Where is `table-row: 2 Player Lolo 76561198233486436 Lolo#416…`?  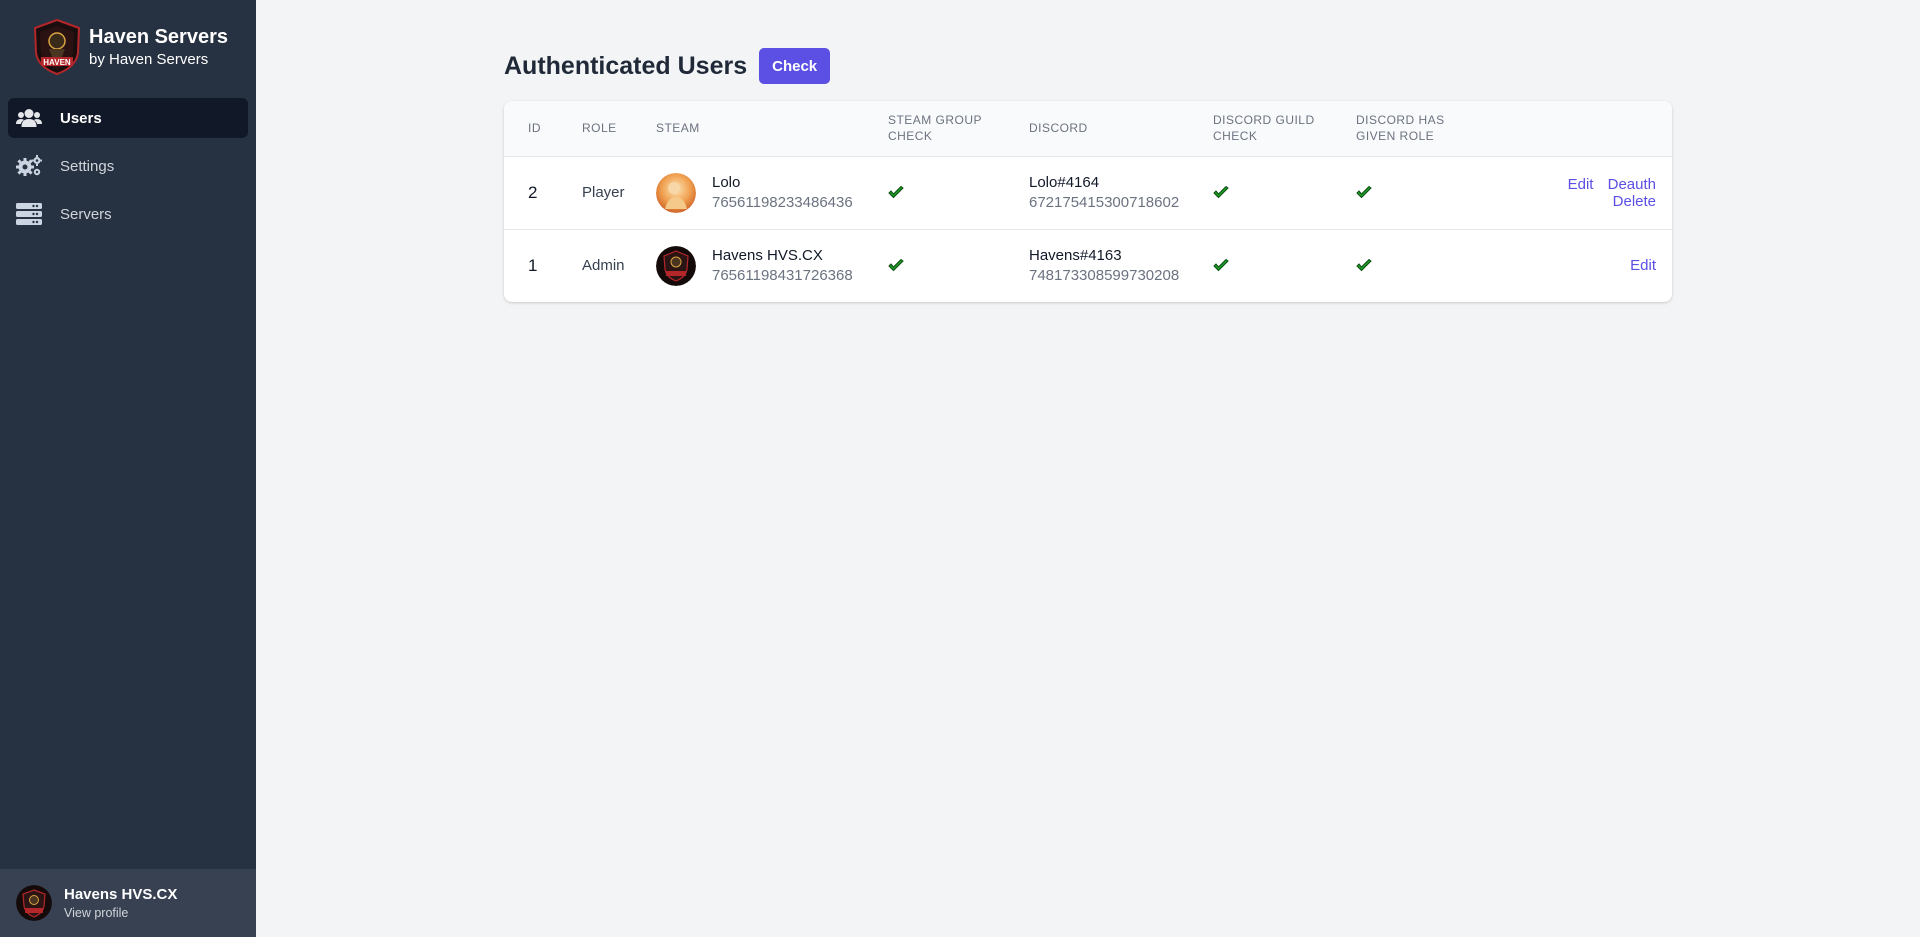 table-row: 2 Player Lolo 76561198233486436 Lolo#416… is located at coordinates (1088, 192).